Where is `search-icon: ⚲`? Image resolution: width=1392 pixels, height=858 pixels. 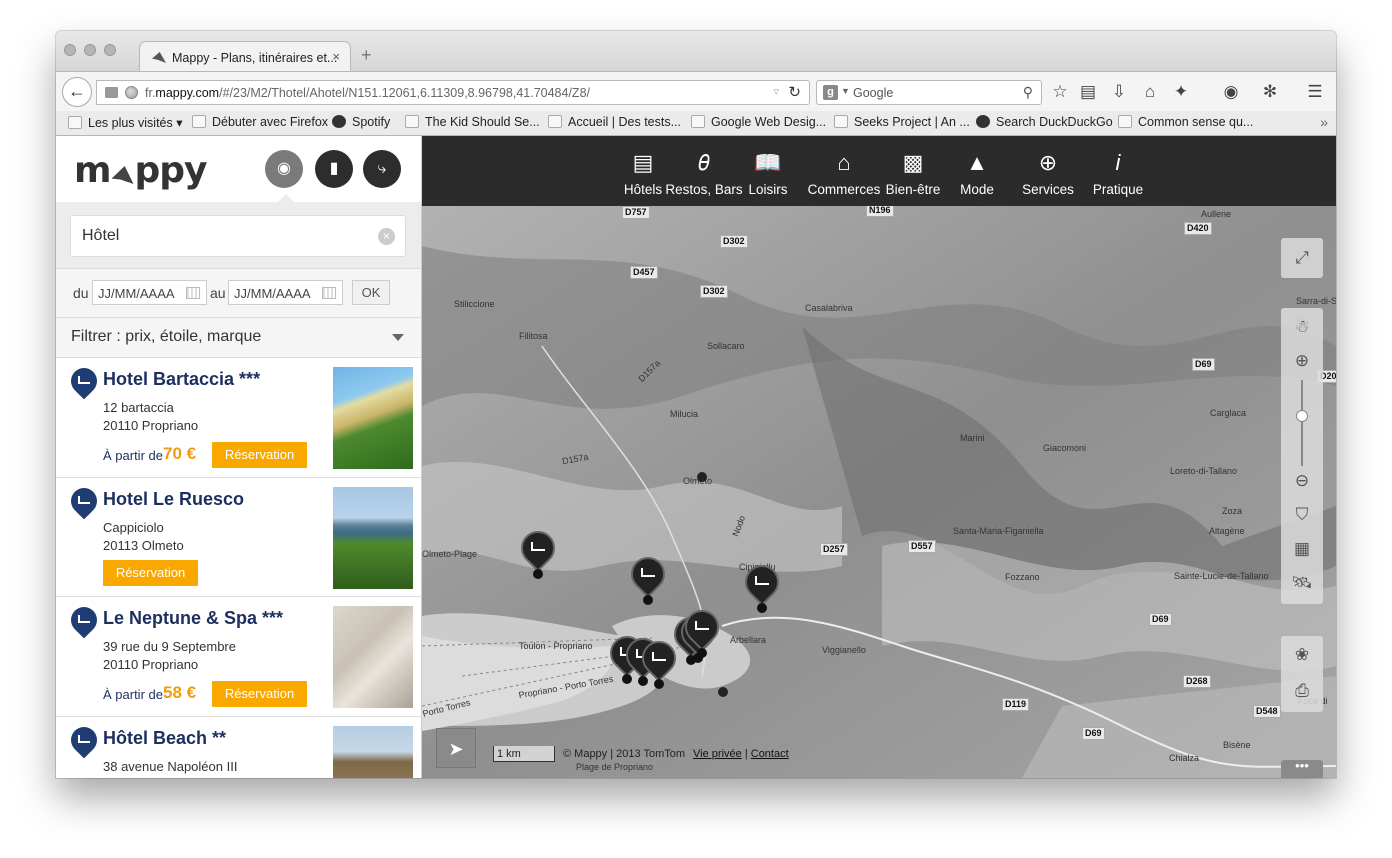
search-icon: ⚲ is located at coordinates (1028, 92).